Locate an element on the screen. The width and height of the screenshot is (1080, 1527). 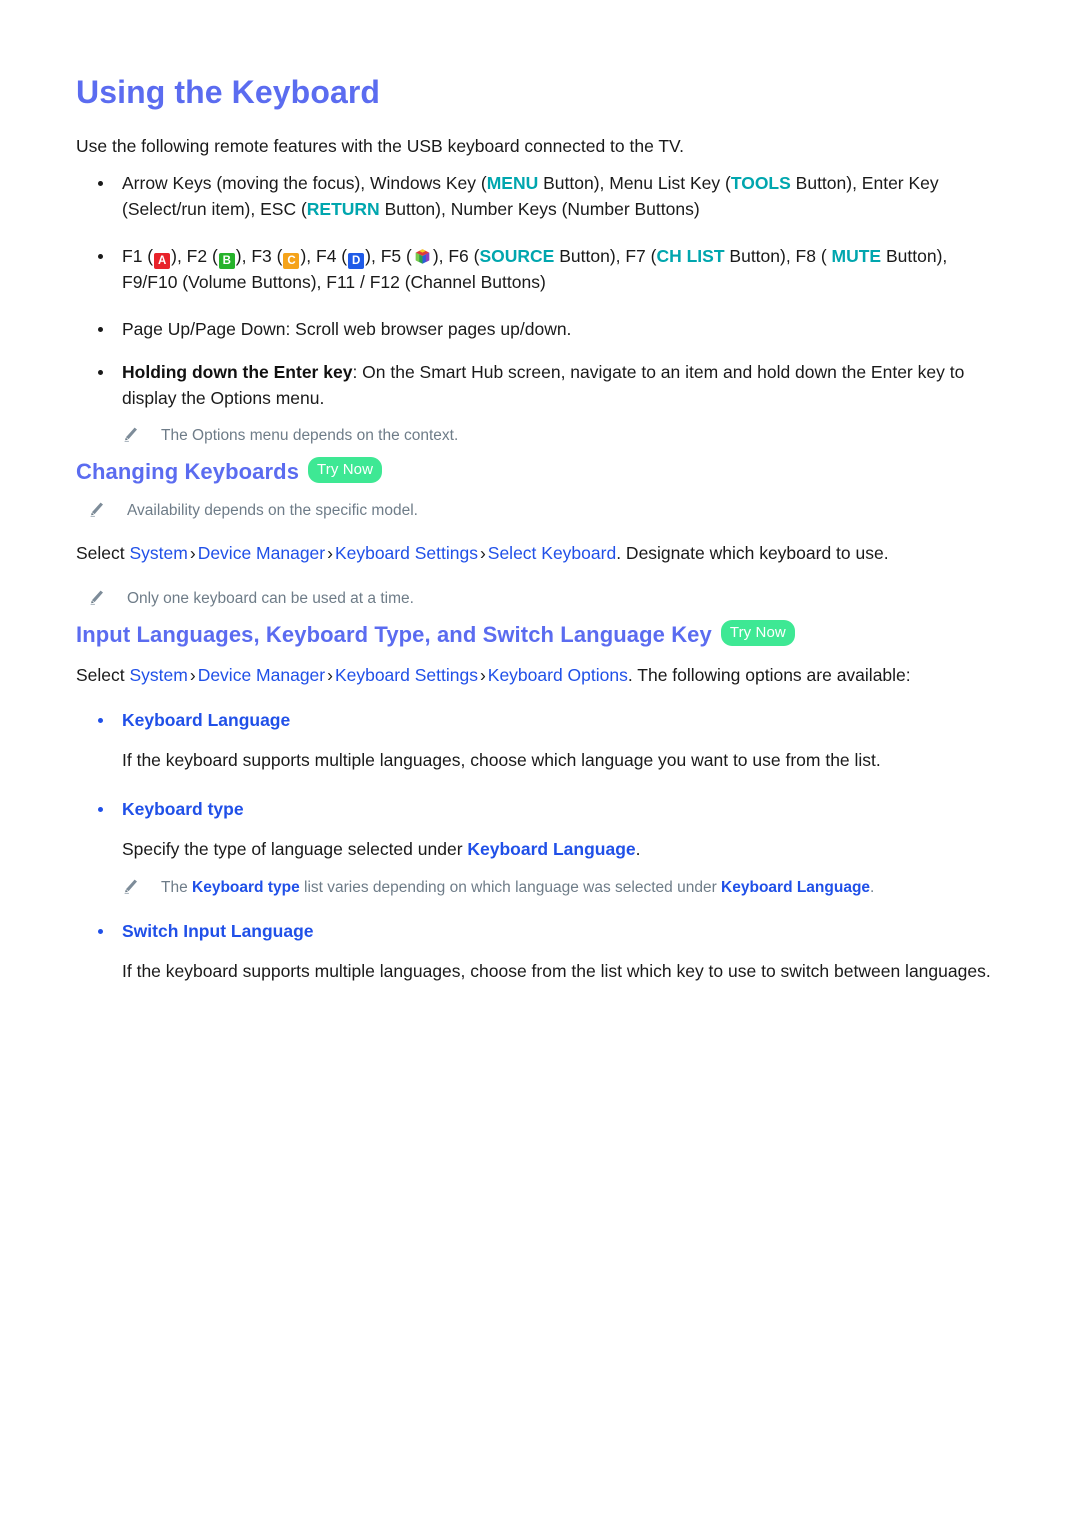
arrow-keys-text-4: Button), Number Keys (Number Buttons) is located at coordinates (539, 209).